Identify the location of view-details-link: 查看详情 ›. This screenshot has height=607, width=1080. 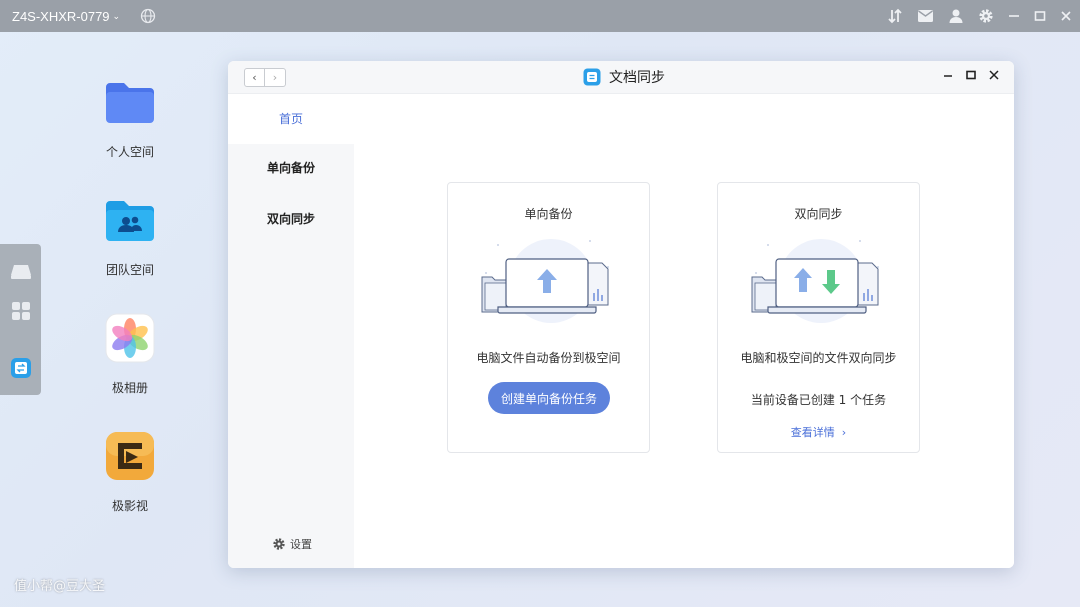
(818, 432).